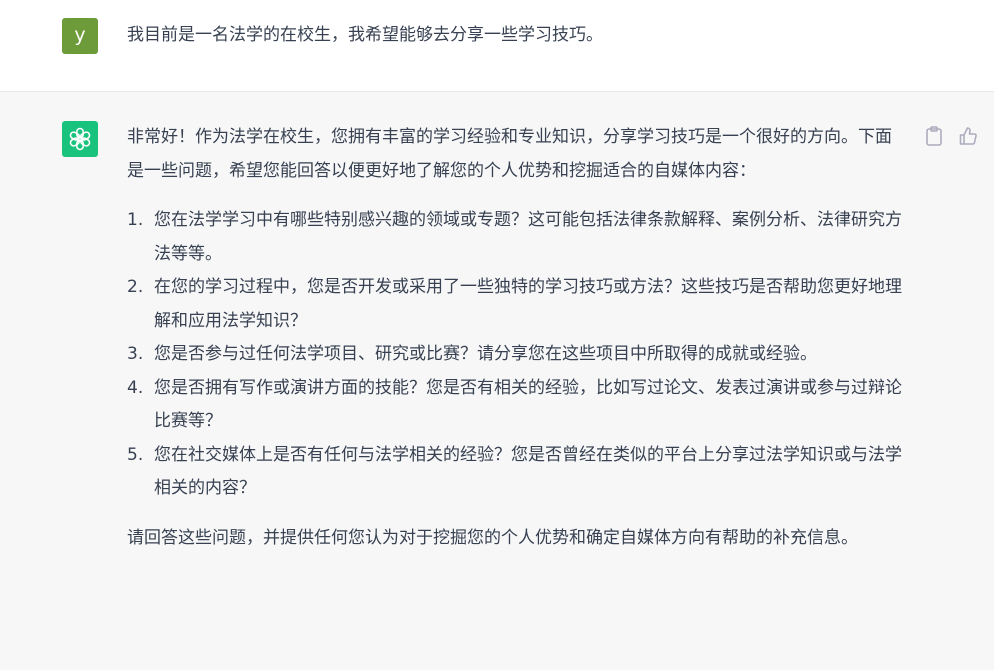 The height and width of the screenshot is (670, 994). Describe the element at coordinates (135, 454) in the screenshot. I see `question-number: 5.` at that location.